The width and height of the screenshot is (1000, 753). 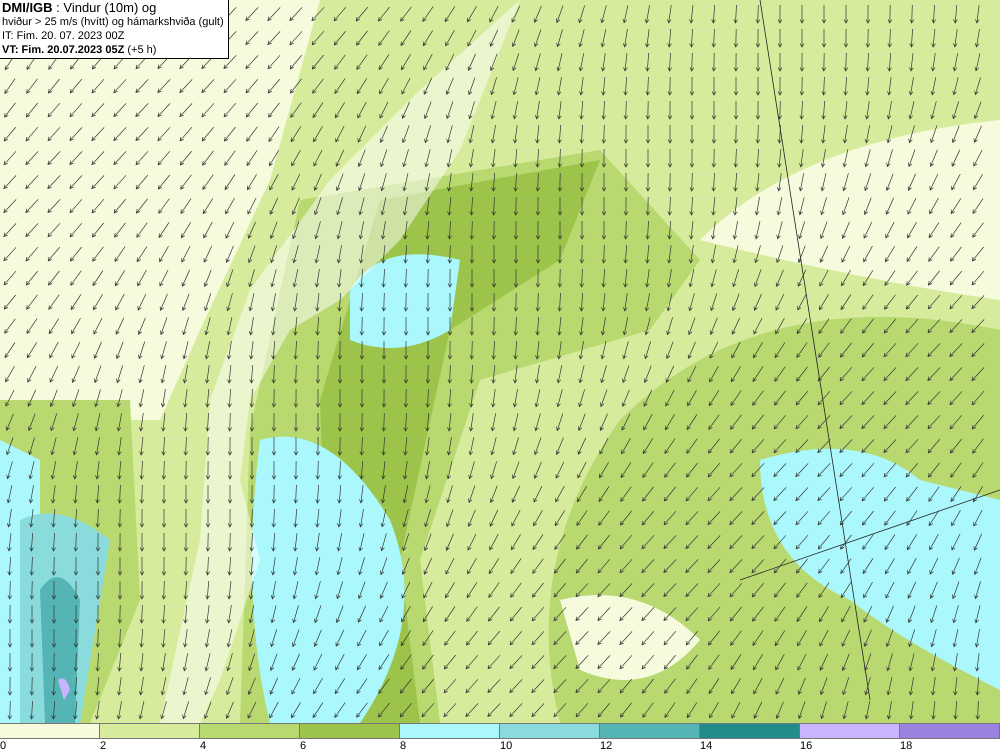 What do you see at coordinates (103, 746) in the screenshot?
I see `scale-label: 2` at bounding box center [103, 746].